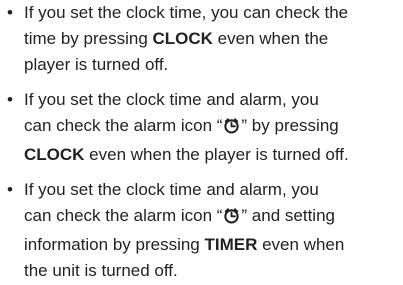 The image size is (403, 285). What do you see at coordinates (231, 244) in the screenshot?
I see `button-name-timer: TIMER` at bounding box center [231, 244].